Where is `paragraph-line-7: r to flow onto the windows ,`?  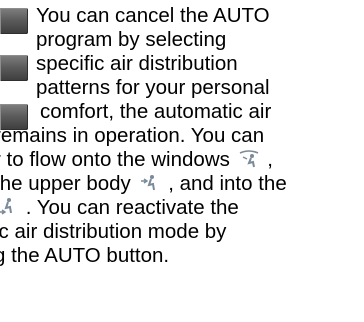 paragraph-line-7: r to flow onto the windows , is located at coordinates (136, 160).